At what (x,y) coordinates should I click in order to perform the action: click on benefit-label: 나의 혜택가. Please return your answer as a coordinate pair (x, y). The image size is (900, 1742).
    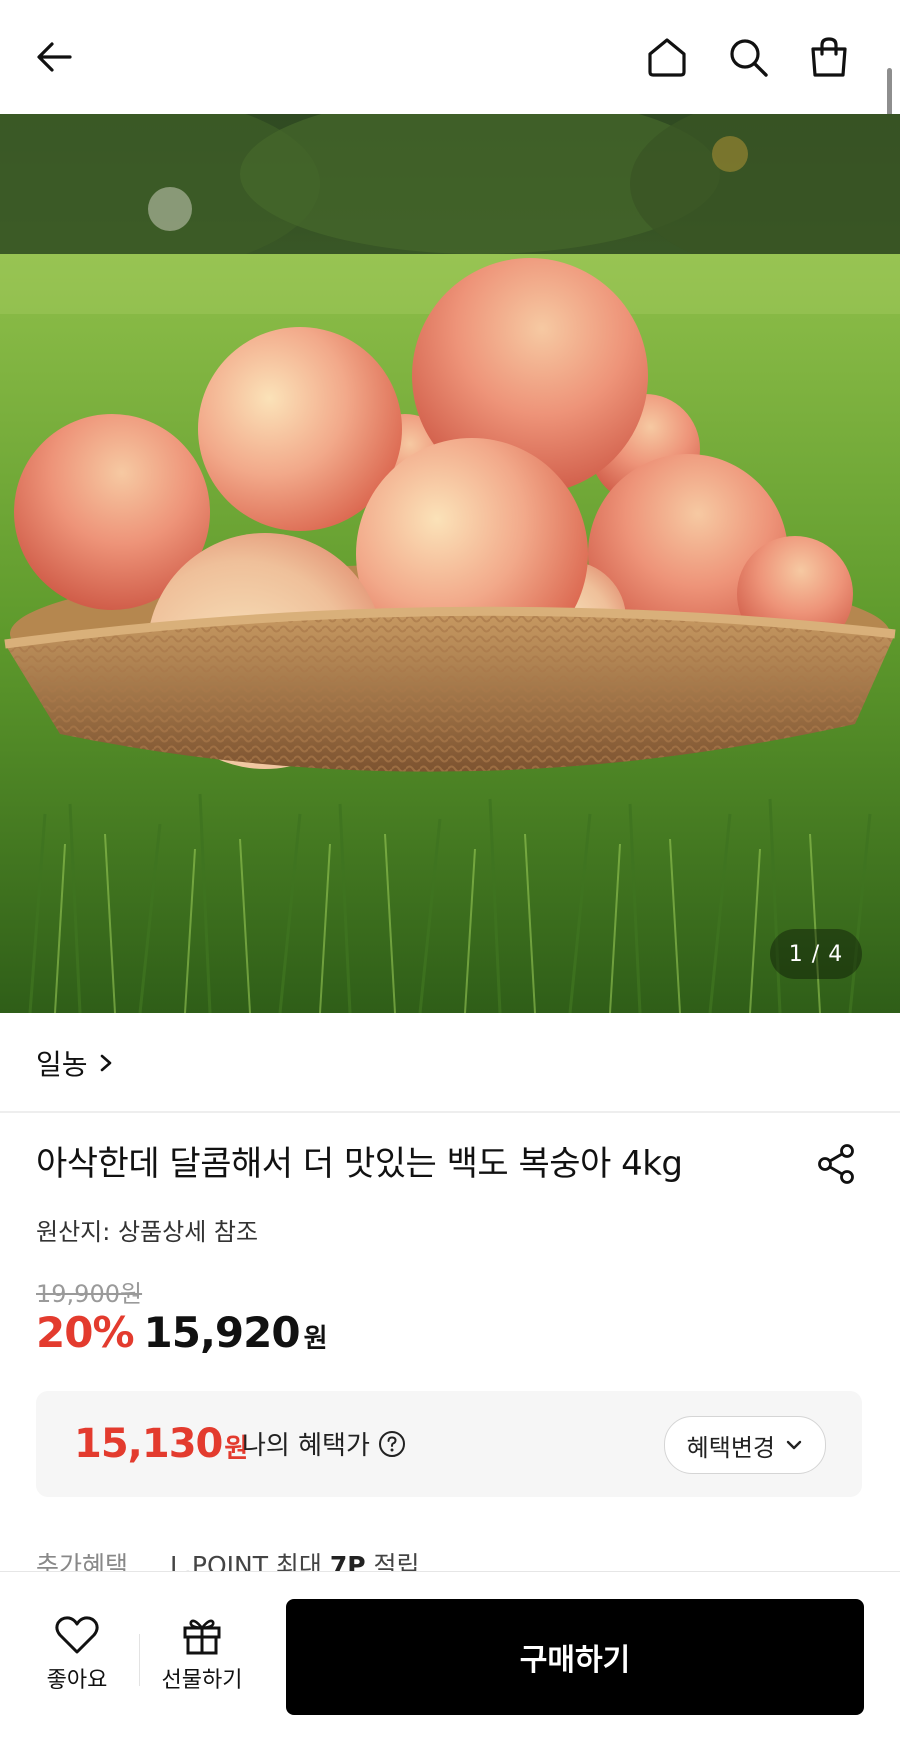
    Looking at the image, I should click on (306, 1446).